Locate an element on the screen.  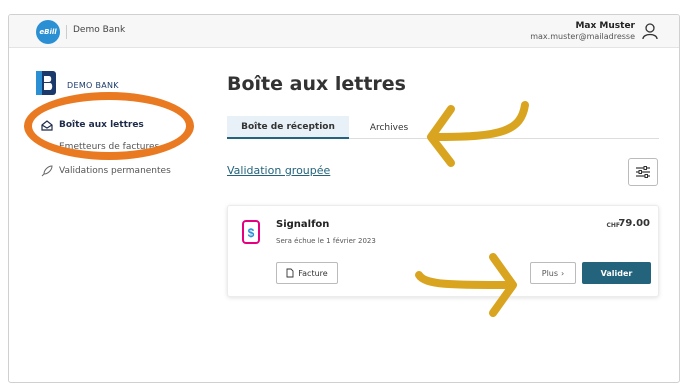
tab-inbox: Boîte de réception is located at coordinates (288, 127).